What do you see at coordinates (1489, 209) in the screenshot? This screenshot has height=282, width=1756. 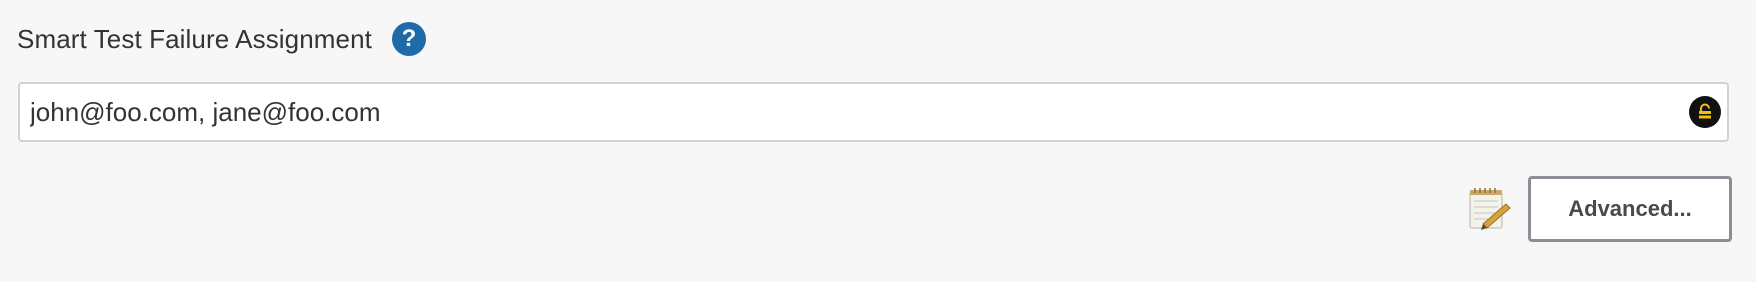 I see `notepad-edit-icon` at bounding box center [1489, 209].